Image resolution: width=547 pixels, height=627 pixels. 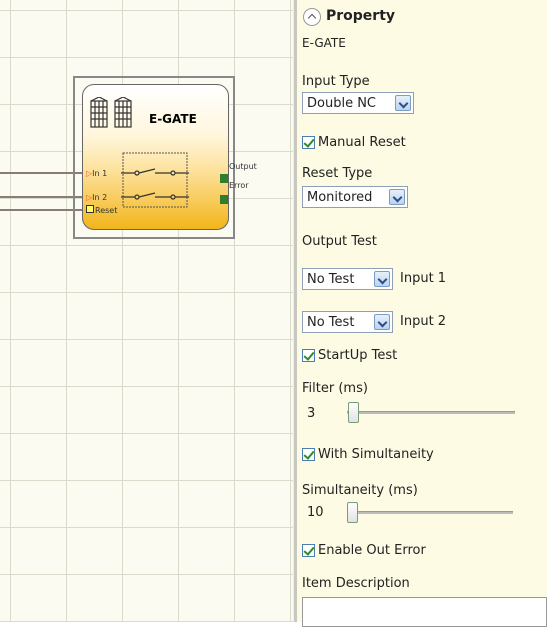 What do you see at coordinates (239, 185) in the screenshot?
I see `error-pin-label: Error` at bounding box center [239, 185].